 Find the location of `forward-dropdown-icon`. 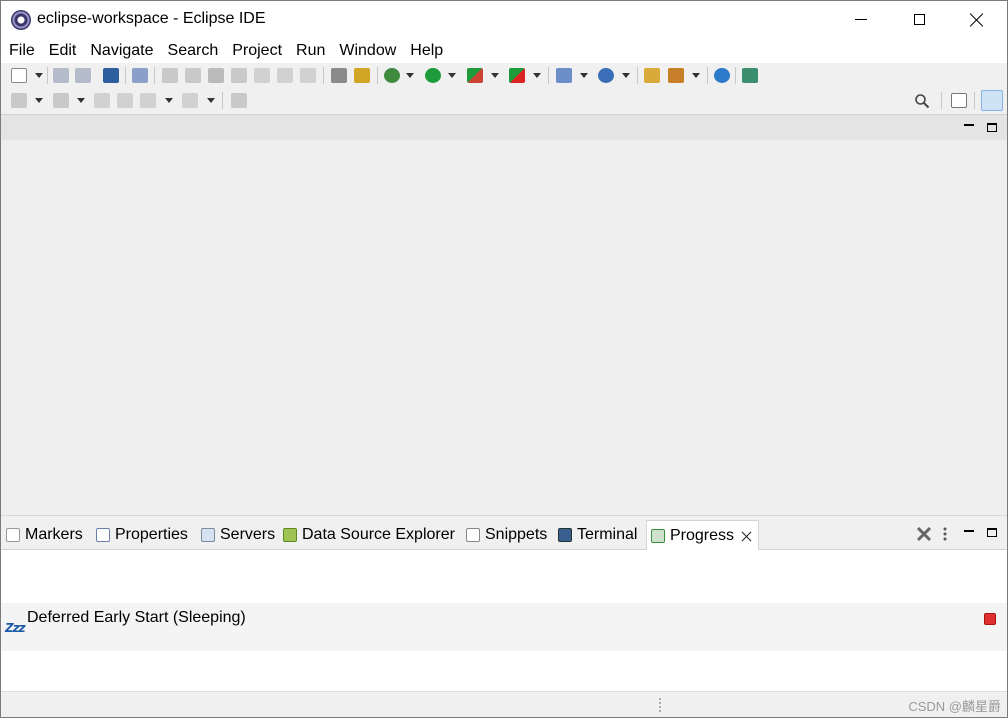

forward-dropdown-icon is located at coordinates (211, 100).